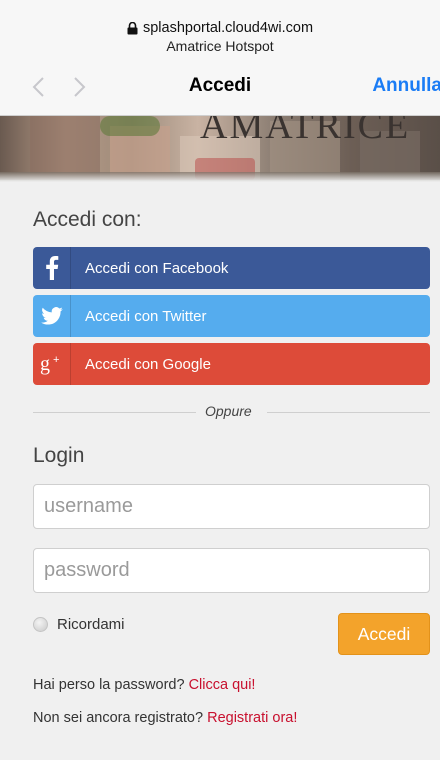 This screenshot has width=440, height=760. Describe the element at coordinates (220, 177) in the screenshot. I see `banner-fade` at that location.